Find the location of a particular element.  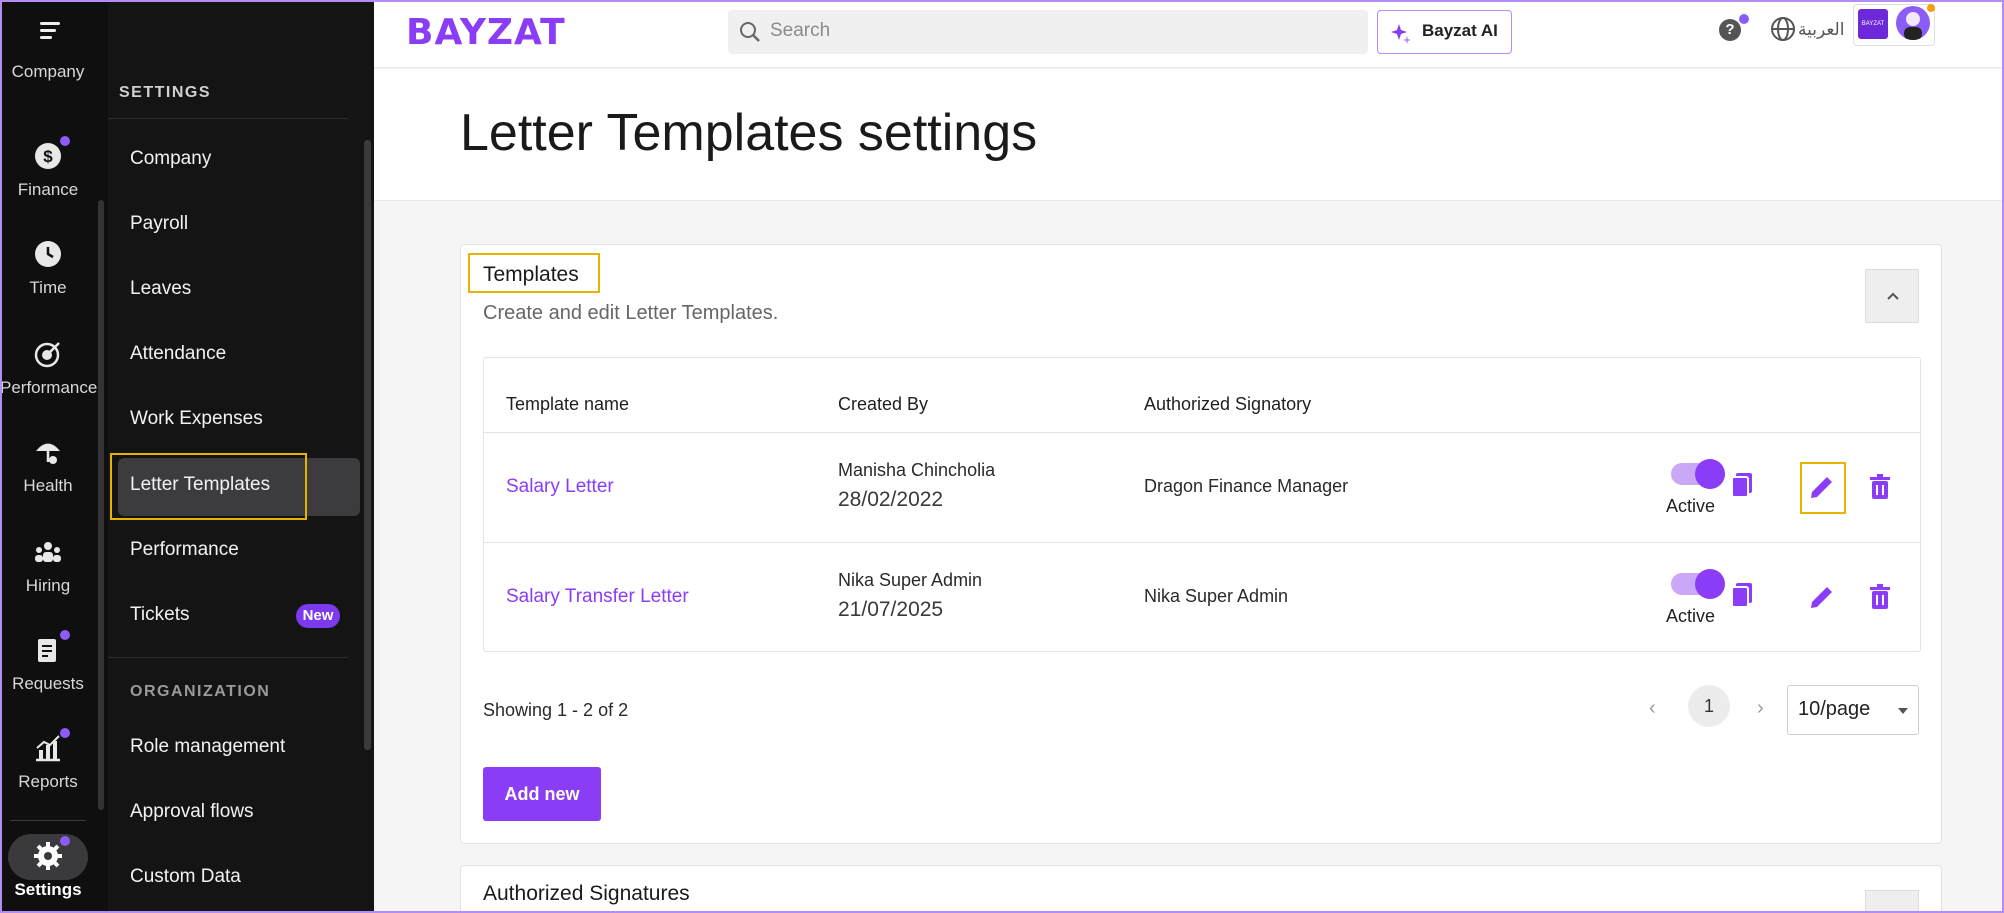

sidebar-item-custom-data: Custom Data is located at coordinates (185, 877).